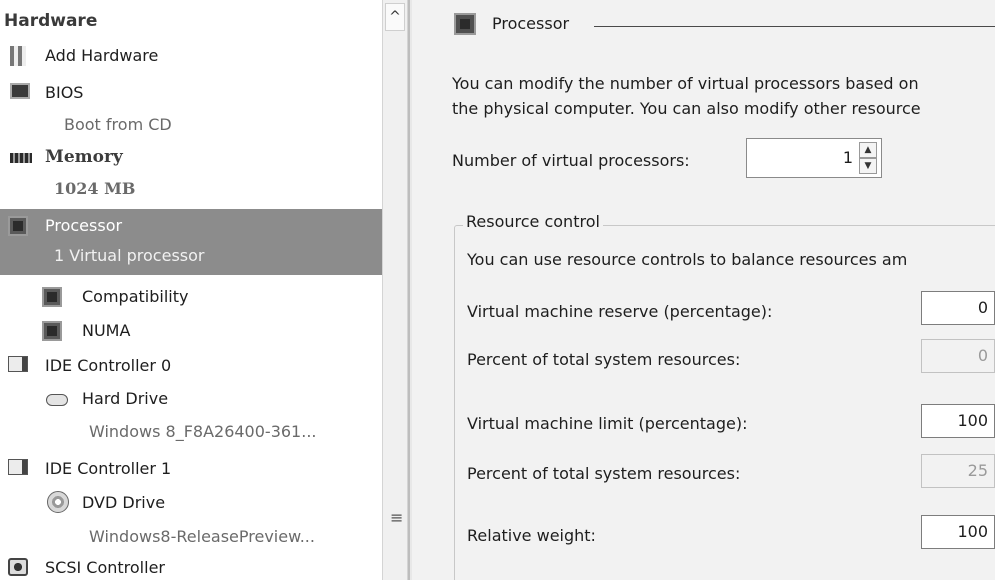 This screenshot has width=995, height=580. I want to click on reserve-input: 0, so click(958, 308).